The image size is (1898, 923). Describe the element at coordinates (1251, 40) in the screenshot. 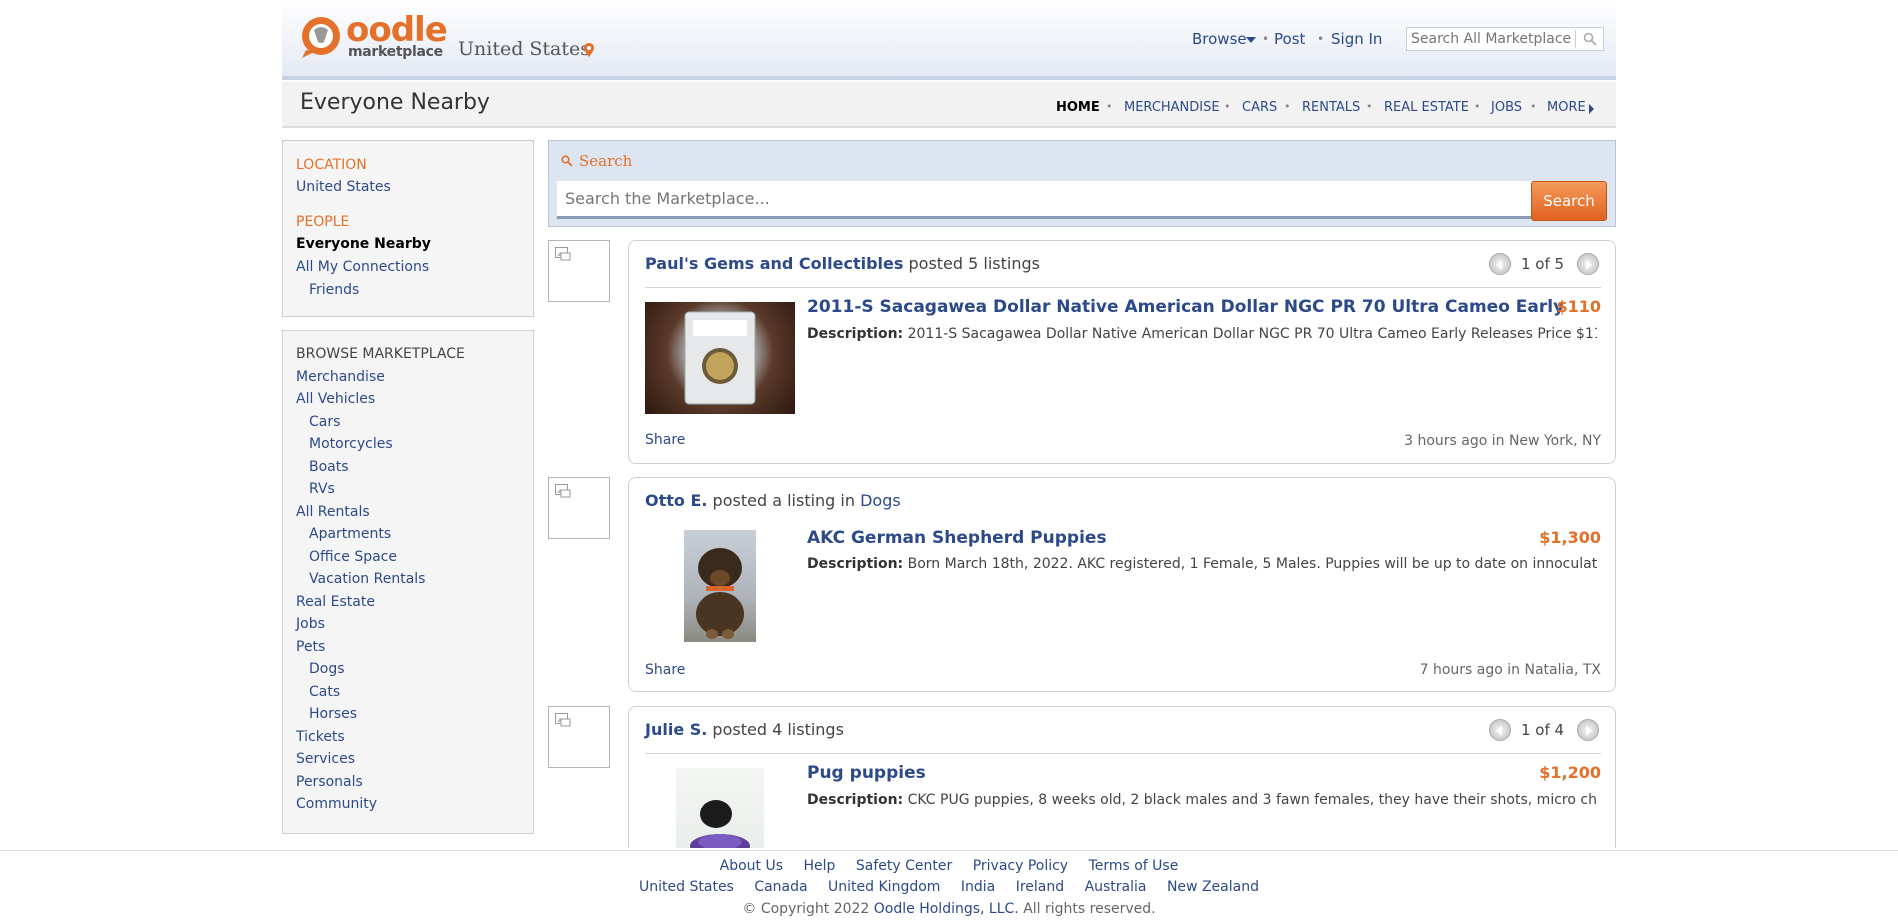

I see `chevron-down-icon` at that location.